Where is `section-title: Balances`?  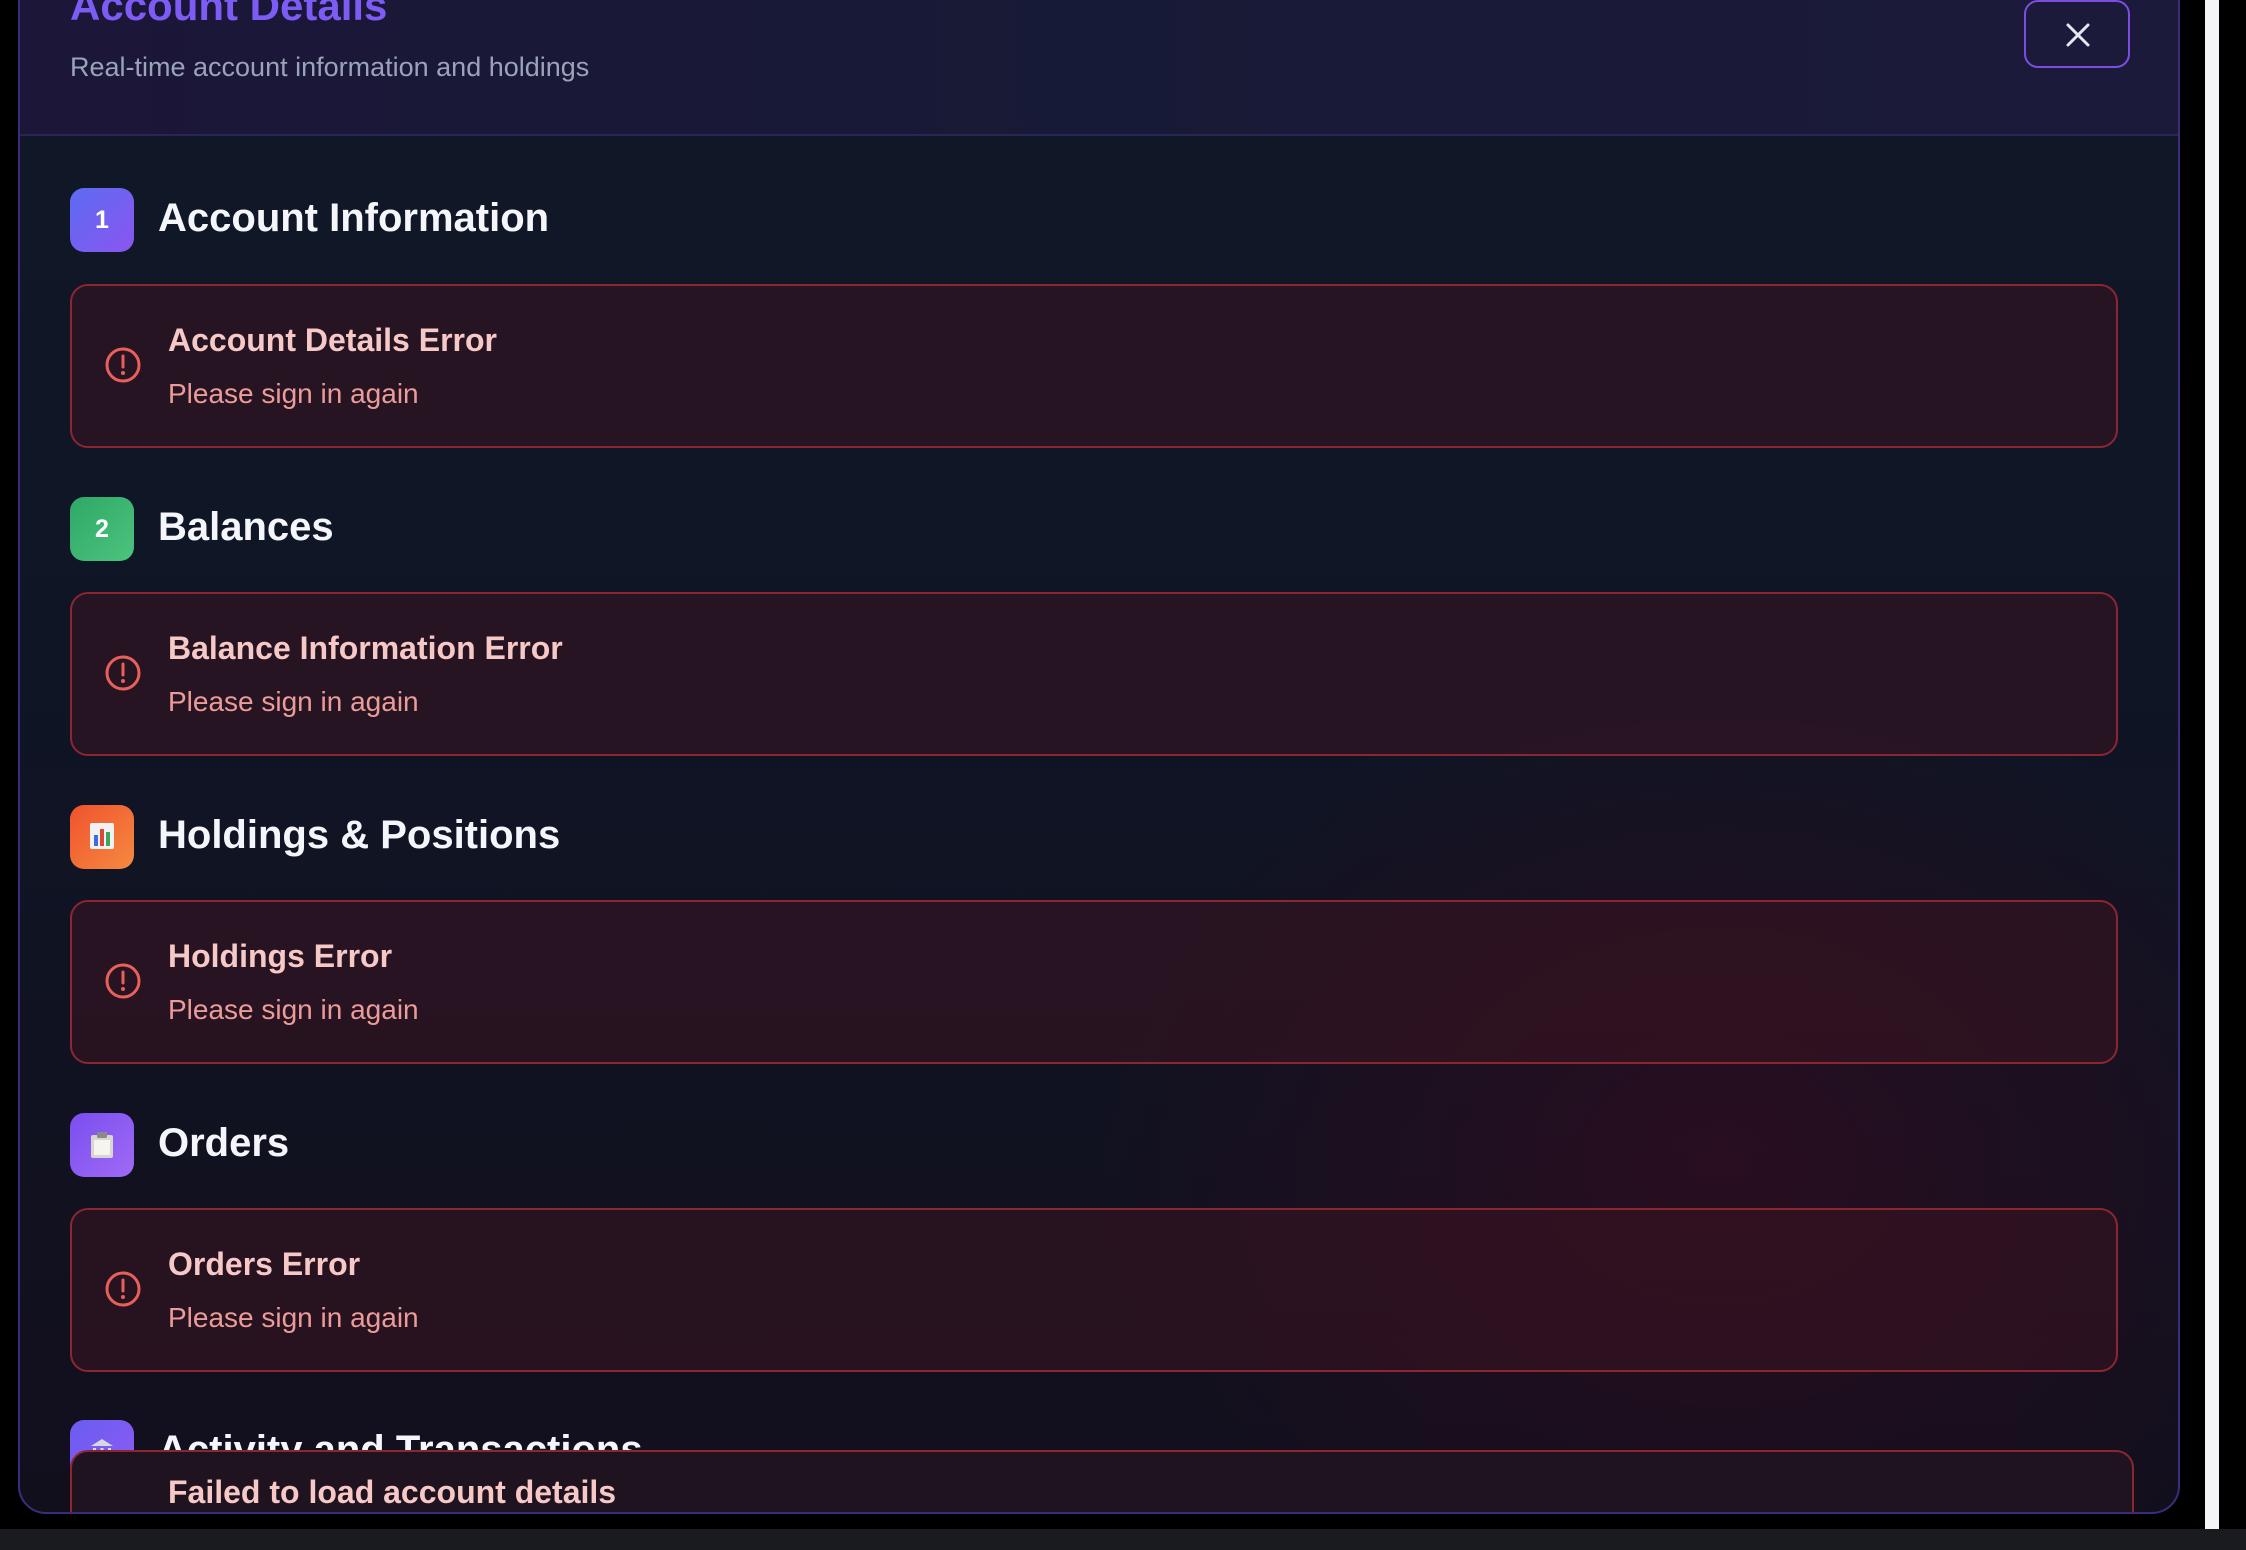
section-title: Balances is located at coordinates (246, 527).